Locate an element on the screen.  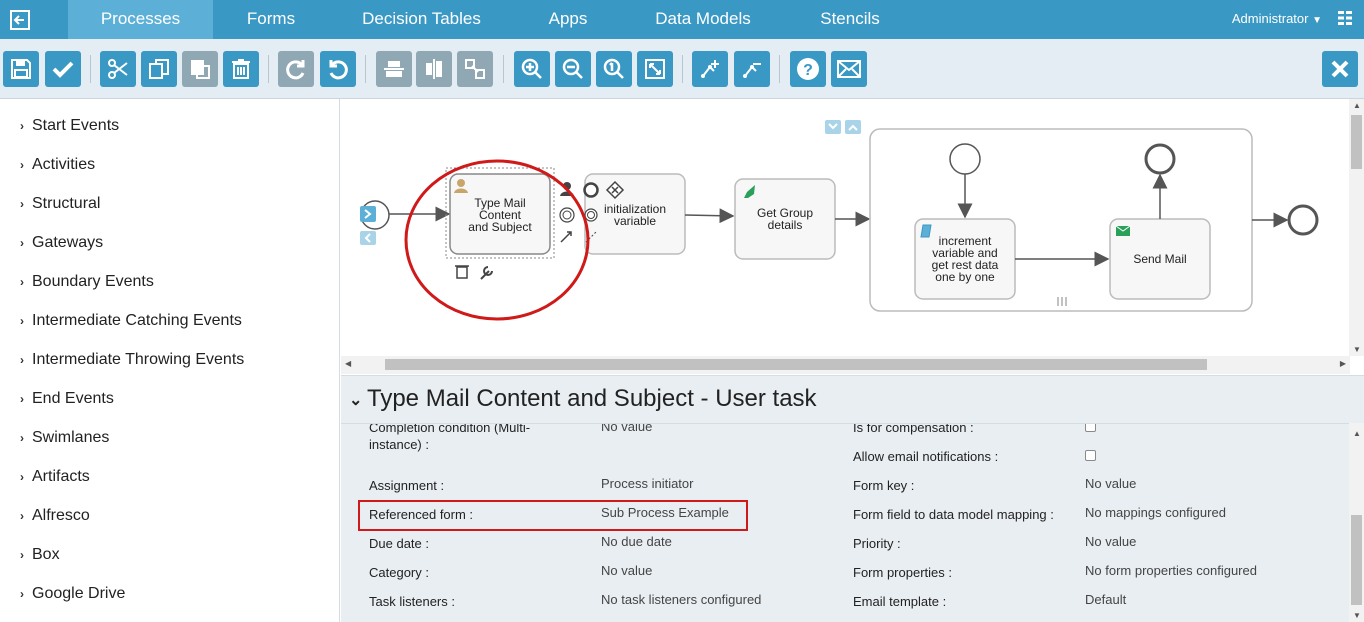
palette-group-label: Google Drive is located at coordinates (79, 593).